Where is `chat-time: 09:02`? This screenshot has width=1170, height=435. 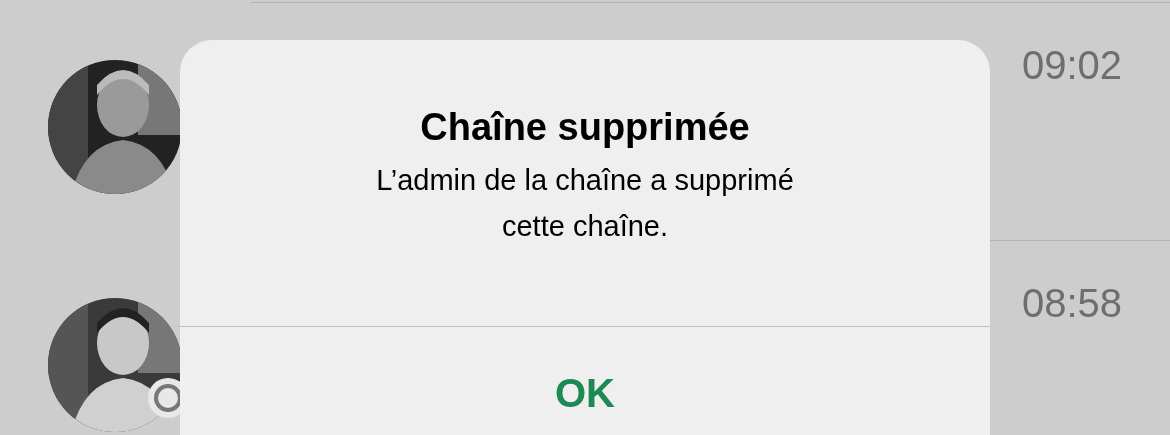 chat-time: 09:02 is located at coordinates (1071, 65).